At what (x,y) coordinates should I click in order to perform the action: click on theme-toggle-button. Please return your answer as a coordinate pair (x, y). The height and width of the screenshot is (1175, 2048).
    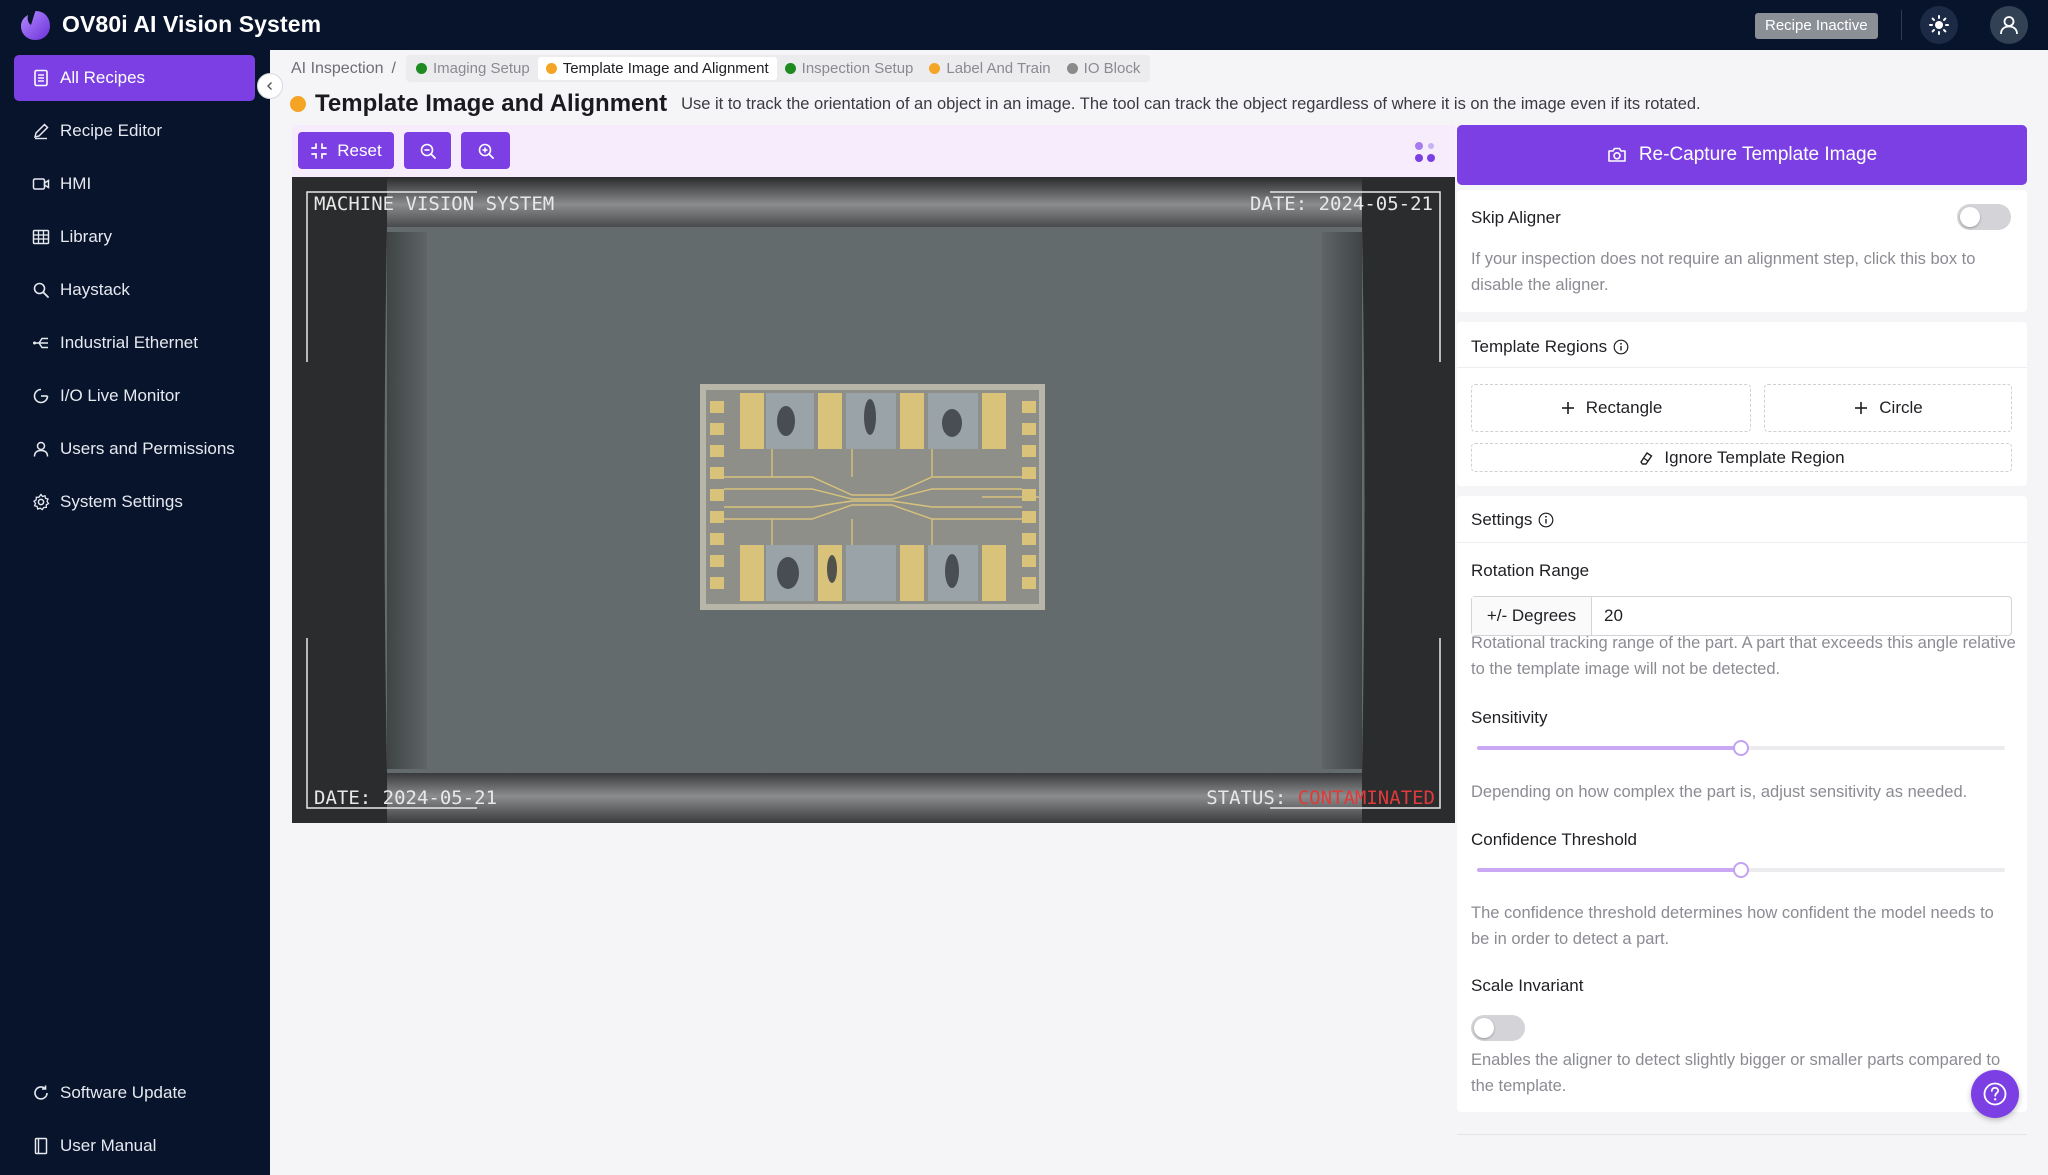
    Looking at the image, I should click on (1939, 25).